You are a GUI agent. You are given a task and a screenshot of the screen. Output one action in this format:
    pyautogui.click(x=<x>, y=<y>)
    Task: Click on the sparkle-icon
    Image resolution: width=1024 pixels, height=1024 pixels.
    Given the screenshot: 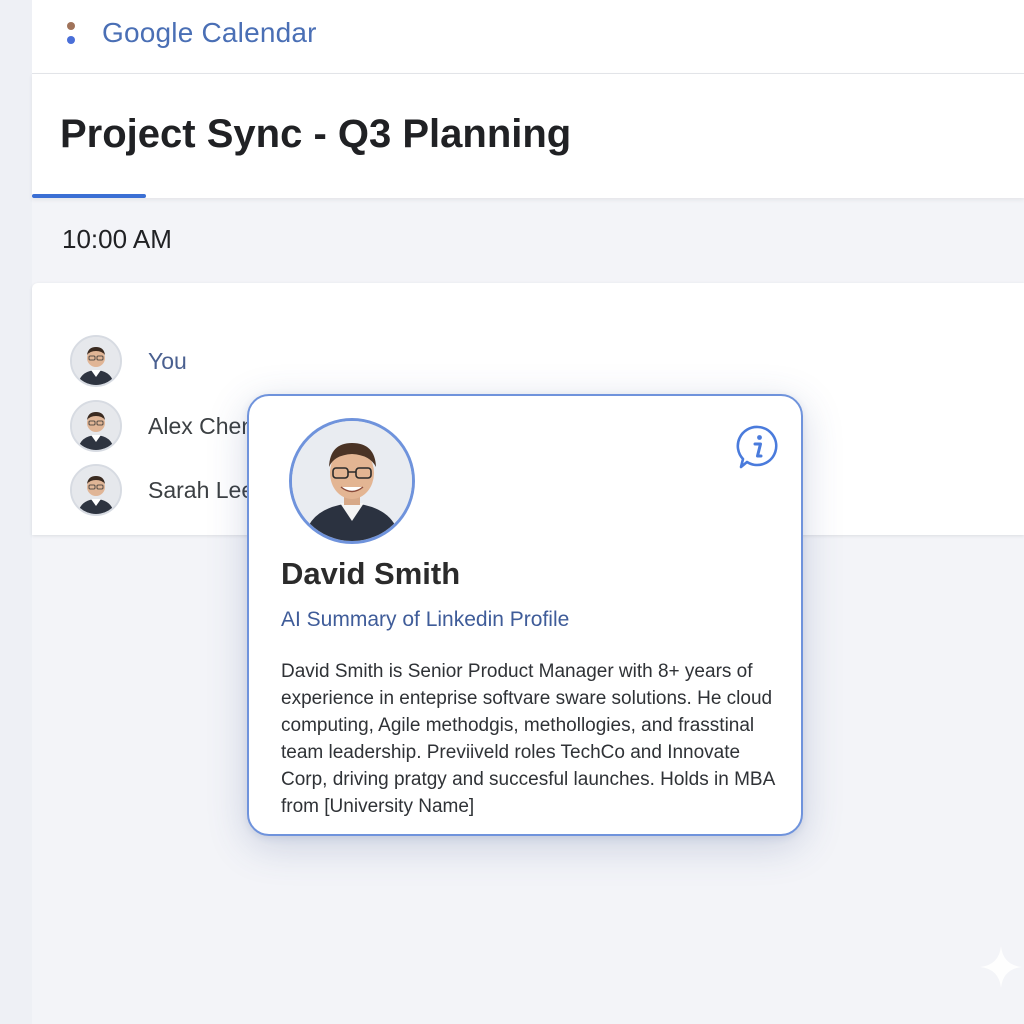 What is the action you would take?
    pyautogui.click(x=1001, y=967)
    